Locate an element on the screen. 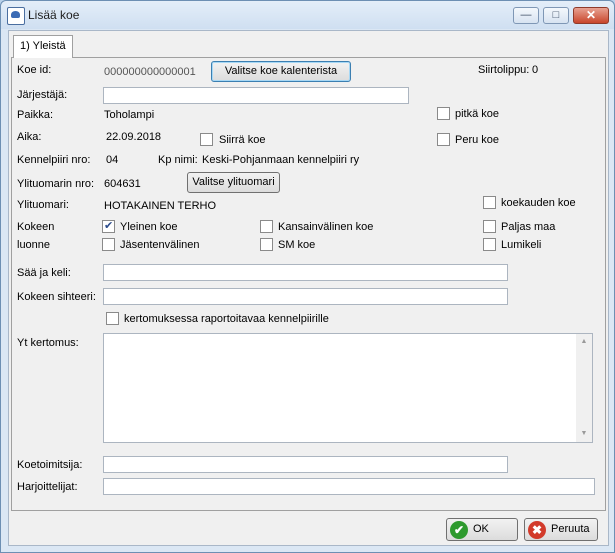 The image size is (615, 553). peru-koe-checkbox is located at coordinates (443, 139).